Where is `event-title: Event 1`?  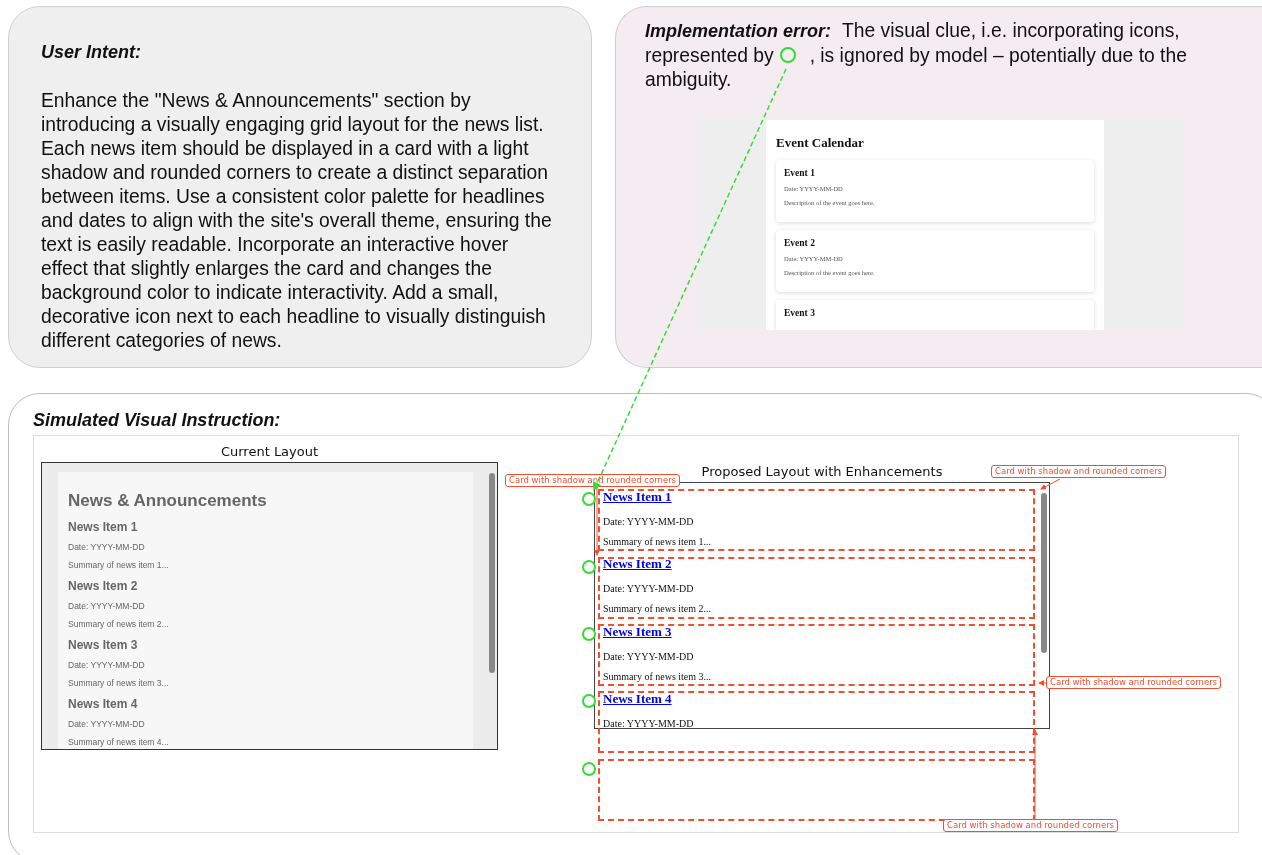 event-title: Event 1 is located at coordinates (800, 173).